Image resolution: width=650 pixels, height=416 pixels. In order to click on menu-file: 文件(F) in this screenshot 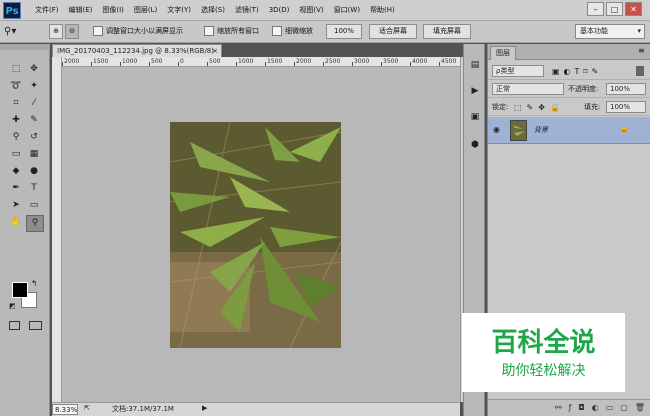, I will do `click(47, 10)`.